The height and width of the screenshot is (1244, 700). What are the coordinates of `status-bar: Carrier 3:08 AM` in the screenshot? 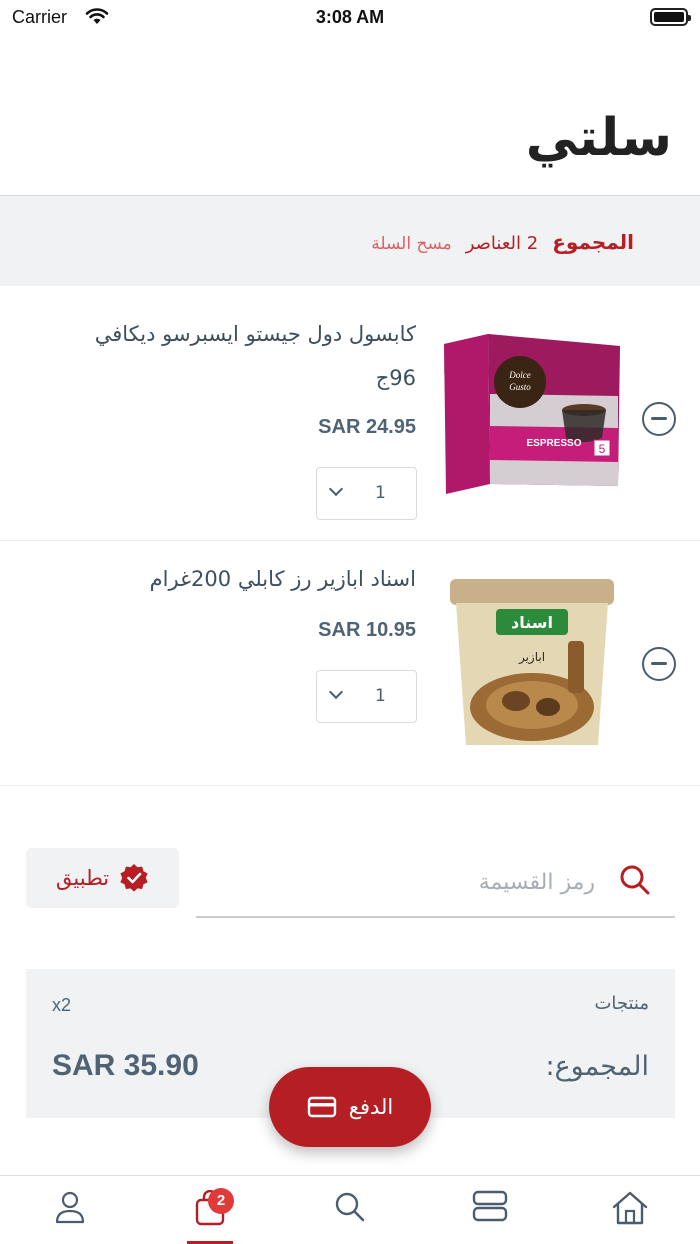 It's located at (350, 18).